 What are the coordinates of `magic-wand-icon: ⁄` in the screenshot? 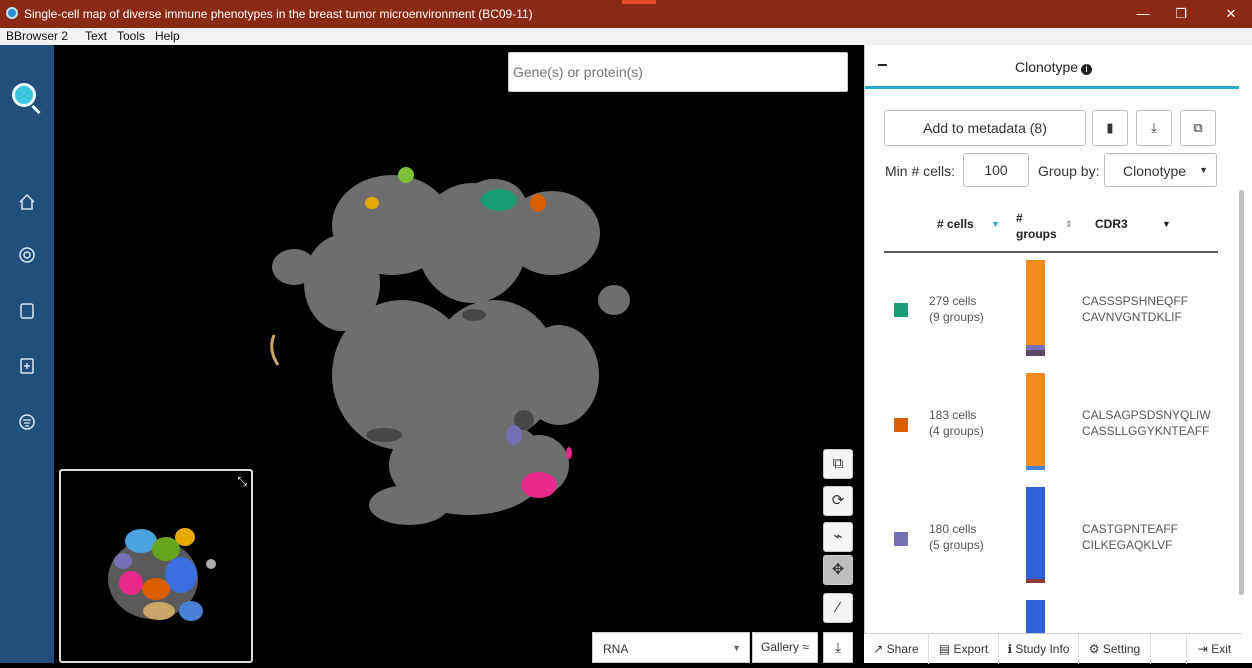 It's located at (838, 607).